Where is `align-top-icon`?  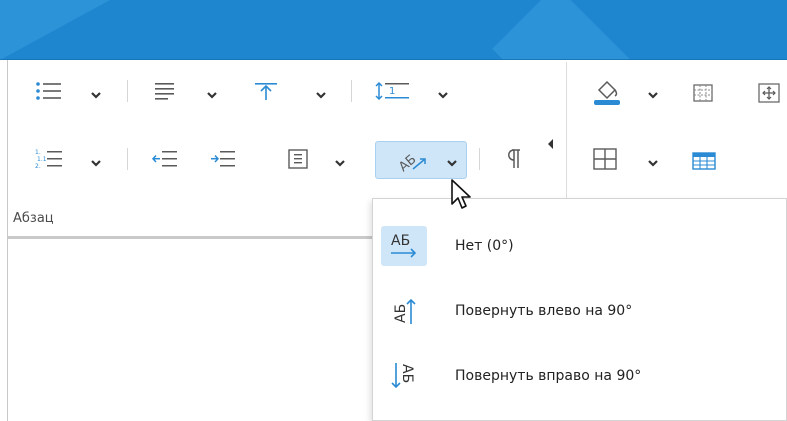
align-top-icon is located at coordinates (266, 91).